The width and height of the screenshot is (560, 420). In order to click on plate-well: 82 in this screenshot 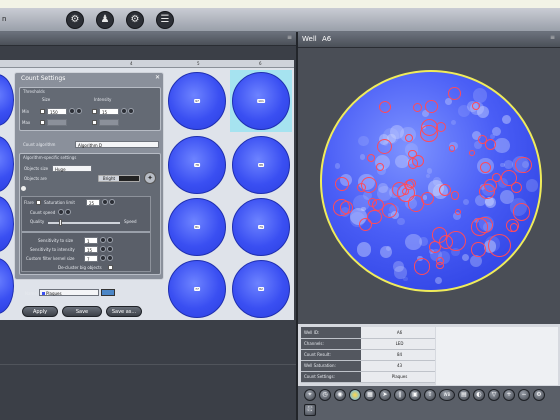, I will do `click(261, 289)`.